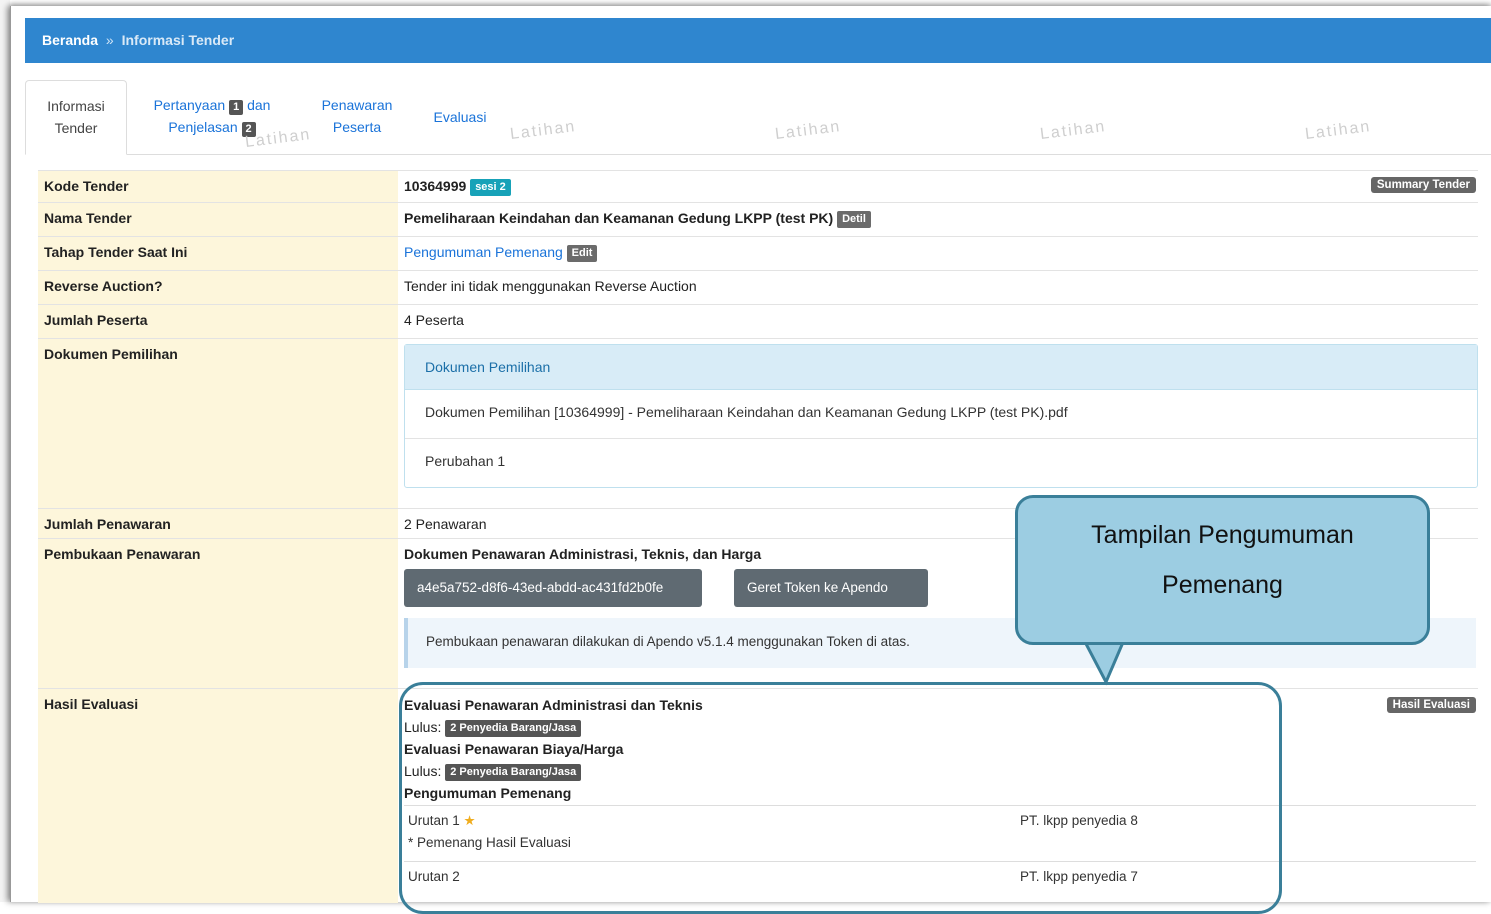  Describe the element at coordinates (582, 253) in the screenshot. I see `edit-button: Edit` at that location.